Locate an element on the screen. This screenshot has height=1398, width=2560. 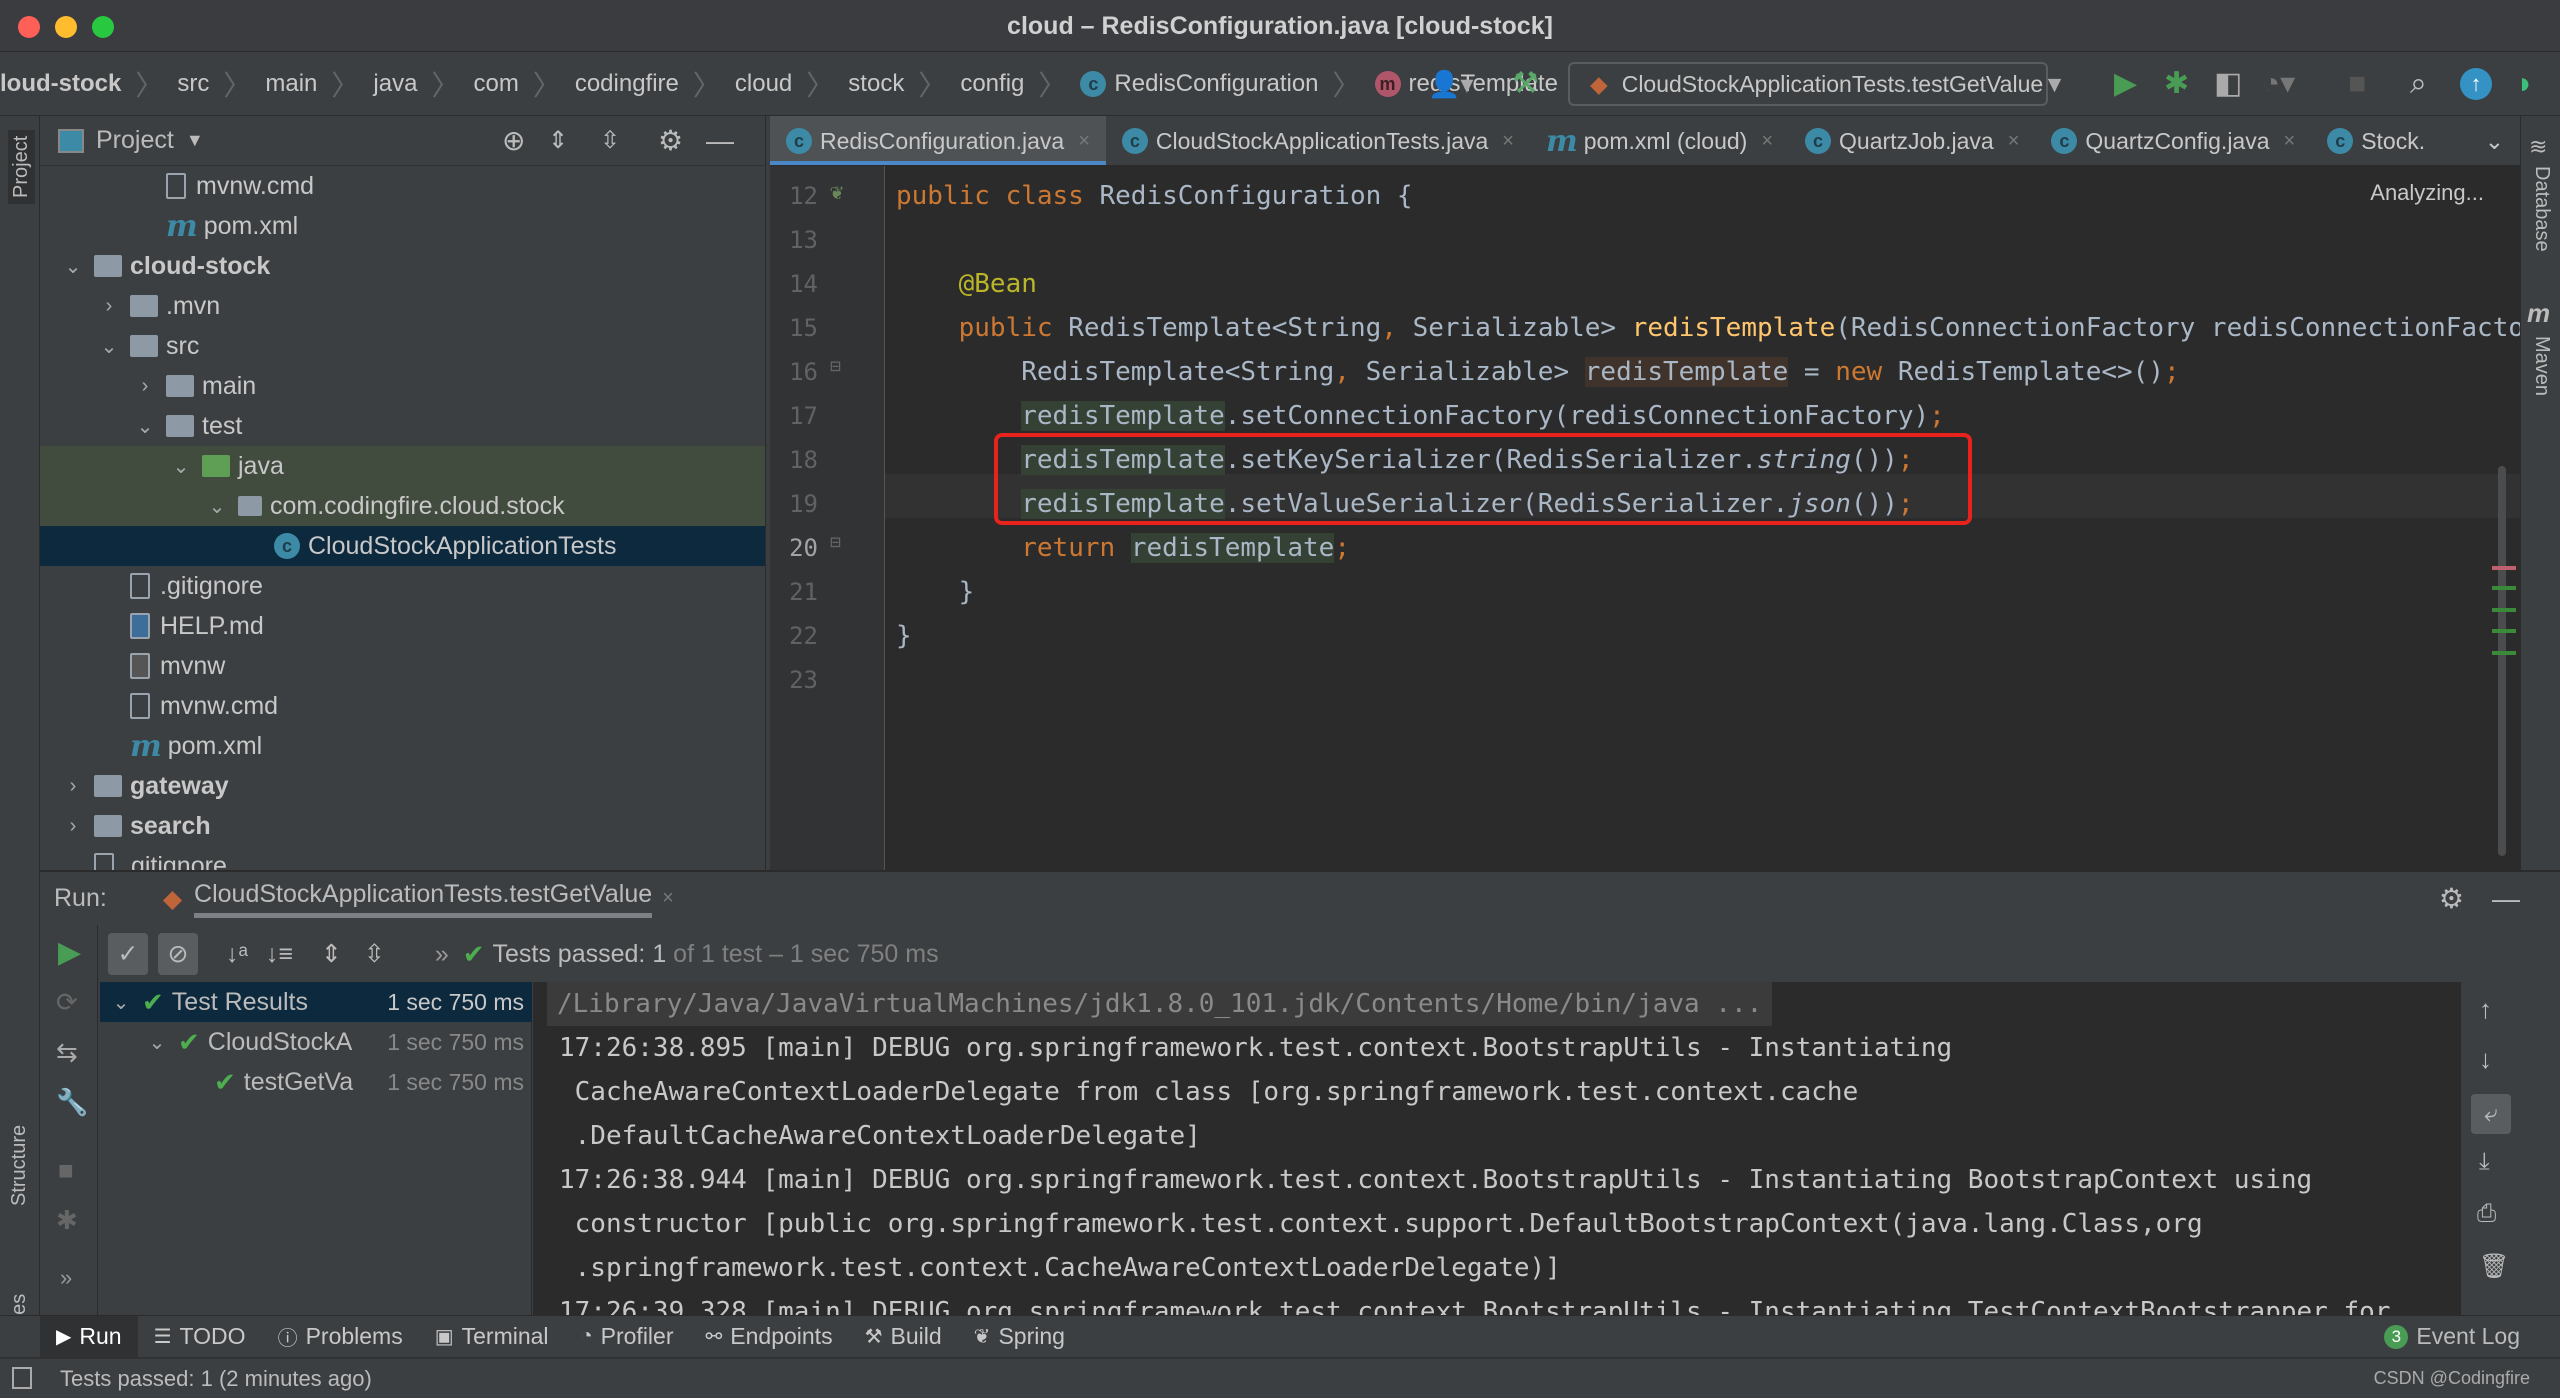
editor-tab: c CloudStockApplicationTests.java × is located at coordinates (1318, 140).